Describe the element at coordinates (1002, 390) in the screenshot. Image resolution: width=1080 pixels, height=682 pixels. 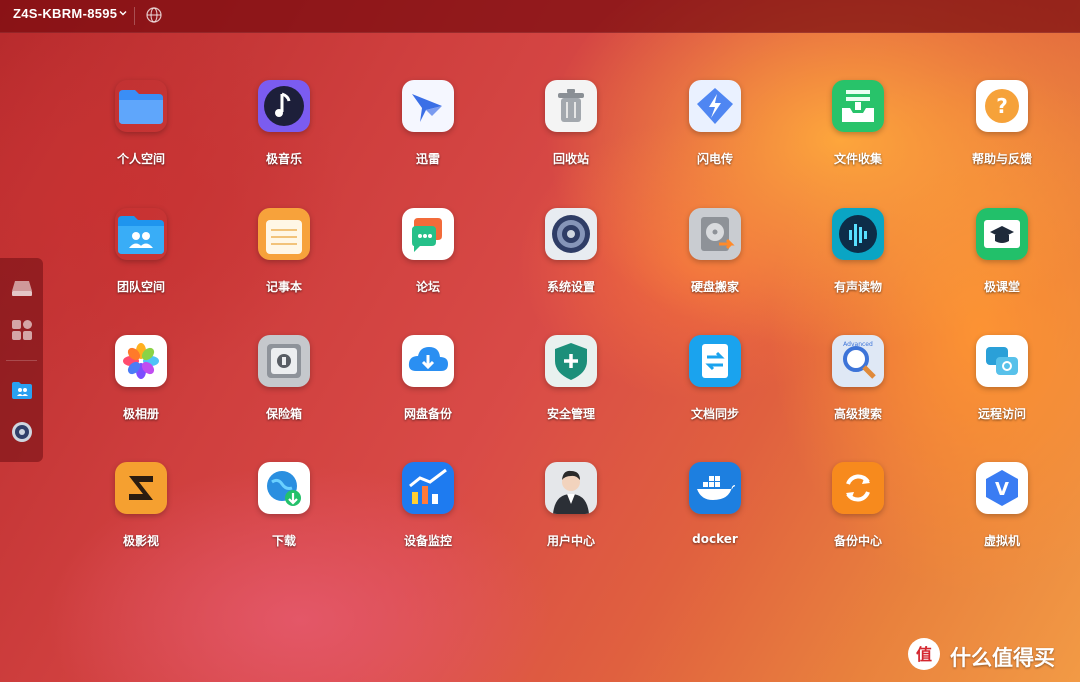
I see `app-remote-link: 远程访问` at that location.